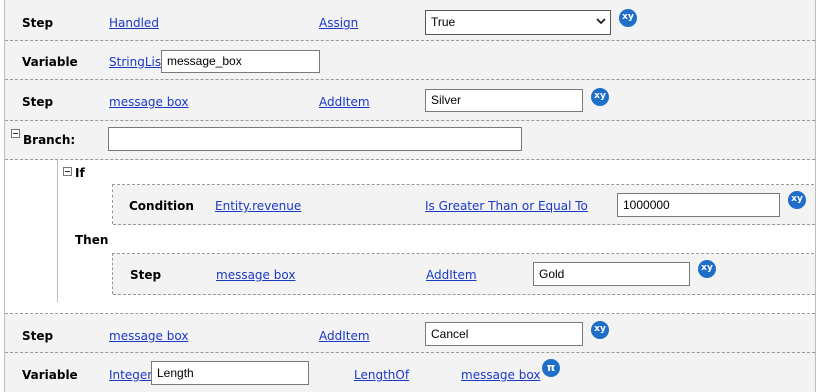 Image resolution: width=819 pixels, height=392 pixels. I want to click on branch-name-input, so click(315, 139).